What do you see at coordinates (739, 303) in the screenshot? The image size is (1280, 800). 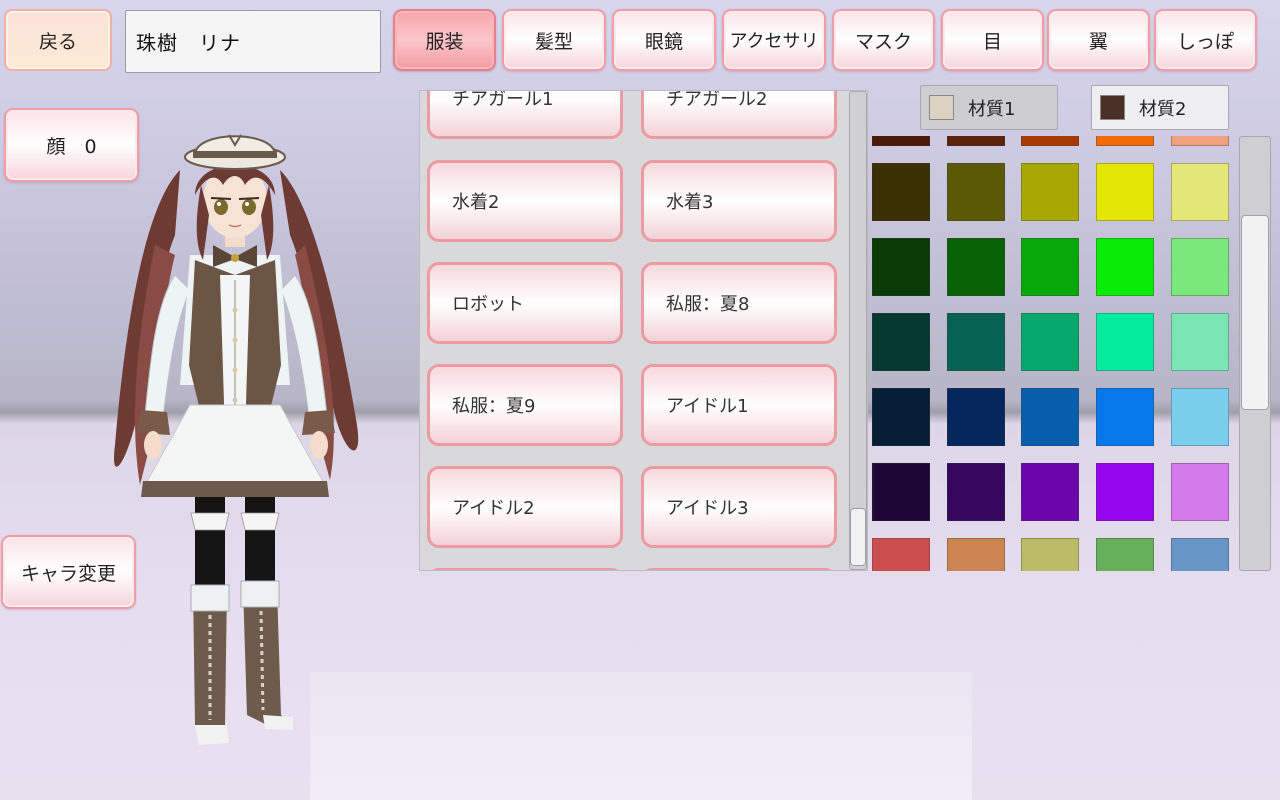 I see `list-item-casual-summer8: 私服：夏8` at bounding box center [739, 303].